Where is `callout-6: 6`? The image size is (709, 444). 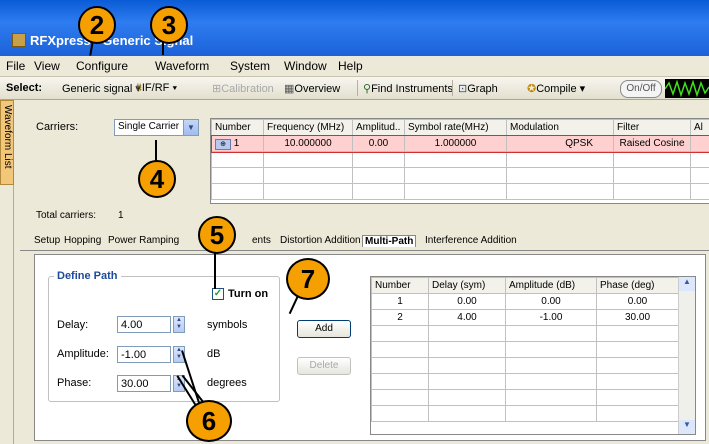
callout-6: 6 is located at coordinates (209, 421).